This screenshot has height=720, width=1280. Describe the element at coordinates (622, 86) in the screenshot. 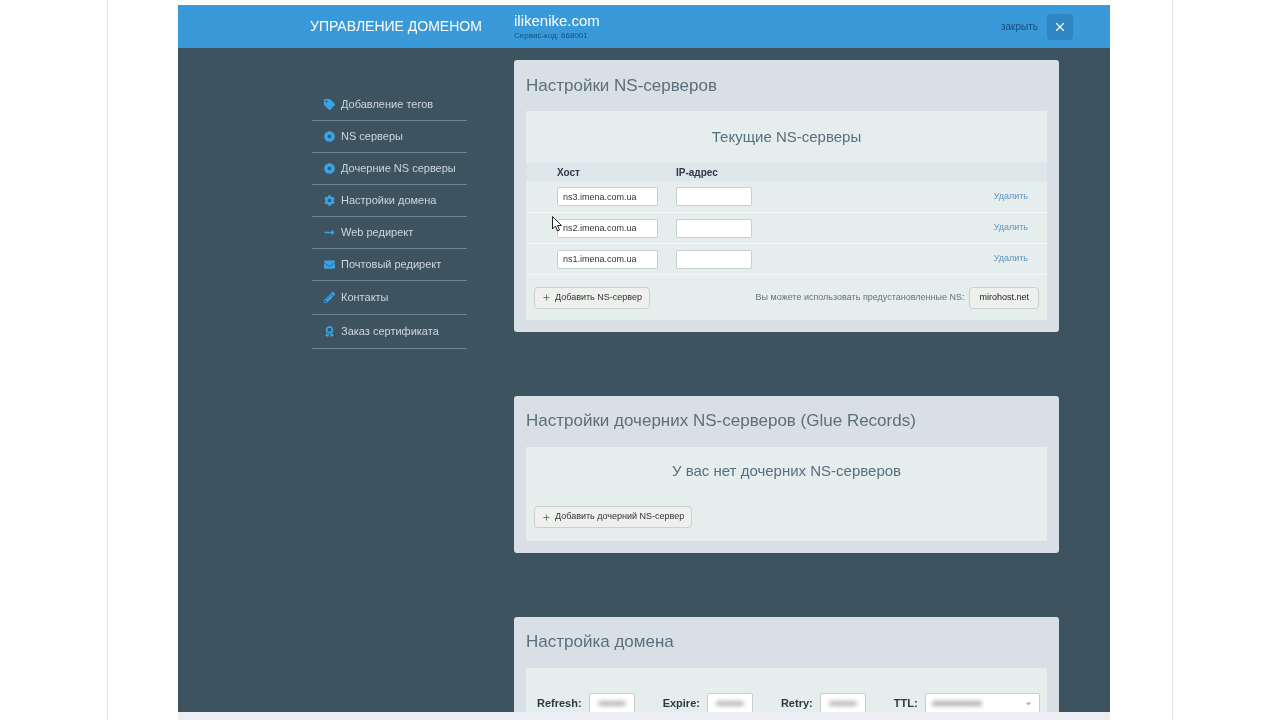

I see `panel-title: Настройки NS-серверов` at that location.